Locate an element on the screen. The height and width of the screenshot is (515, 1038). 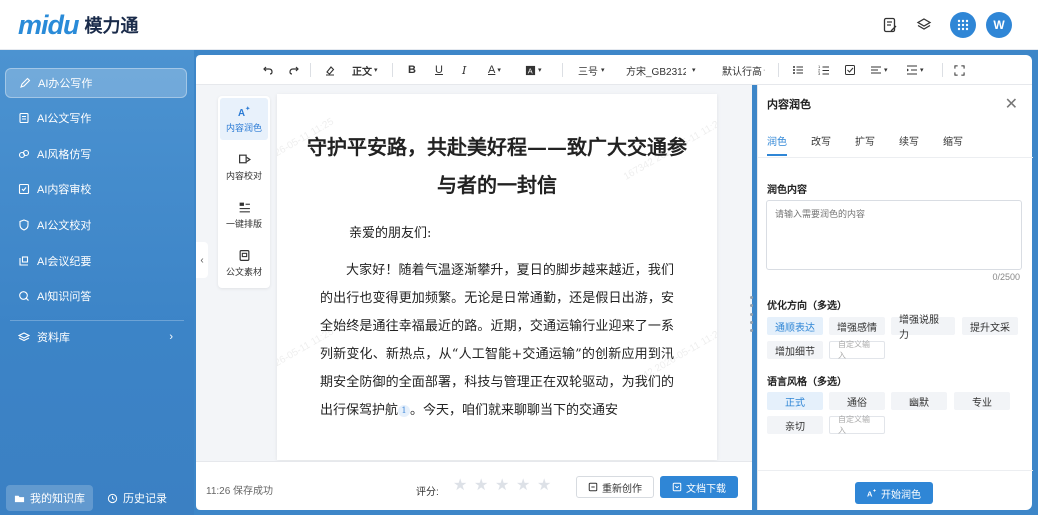
sidebar-item-meeting-minutes: AI会议纪要 is located at coordinates (96, 261).